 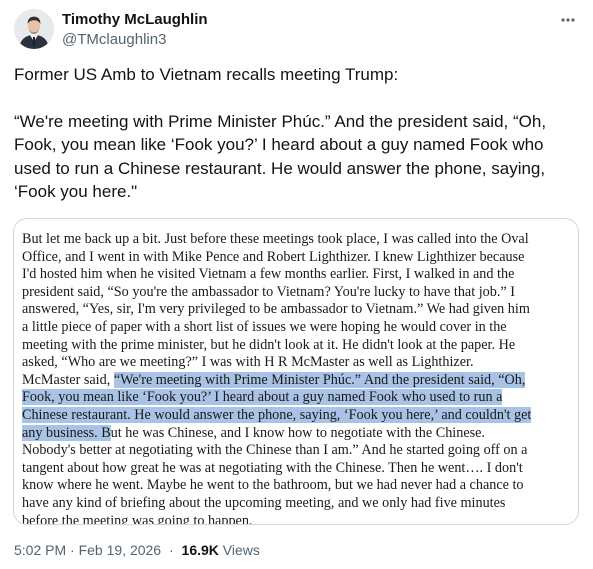 What do you see at coordinates (200, 550) in the screenshot?
I see `views-count: 16.9K` at bounding box center [200, 550].